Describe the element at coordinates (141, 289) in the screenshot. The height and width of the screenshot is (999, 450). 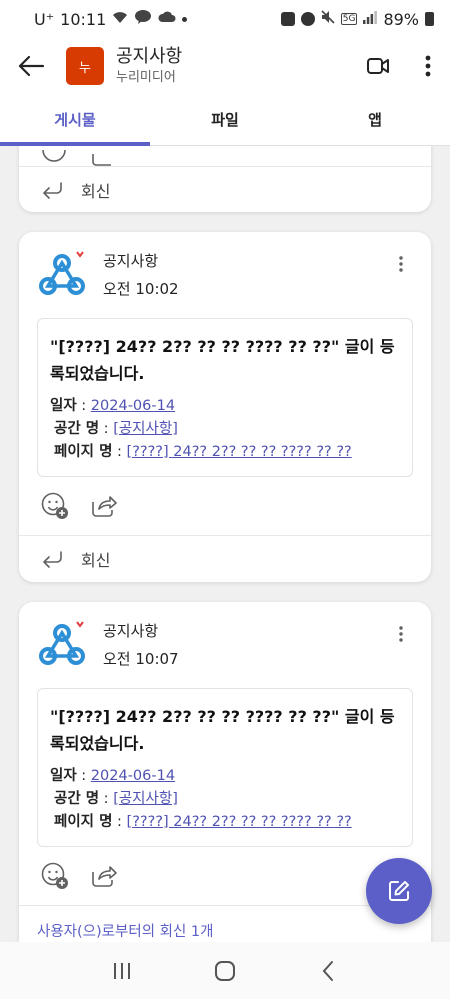
I see `post-time: 오전 10:02` at that location.